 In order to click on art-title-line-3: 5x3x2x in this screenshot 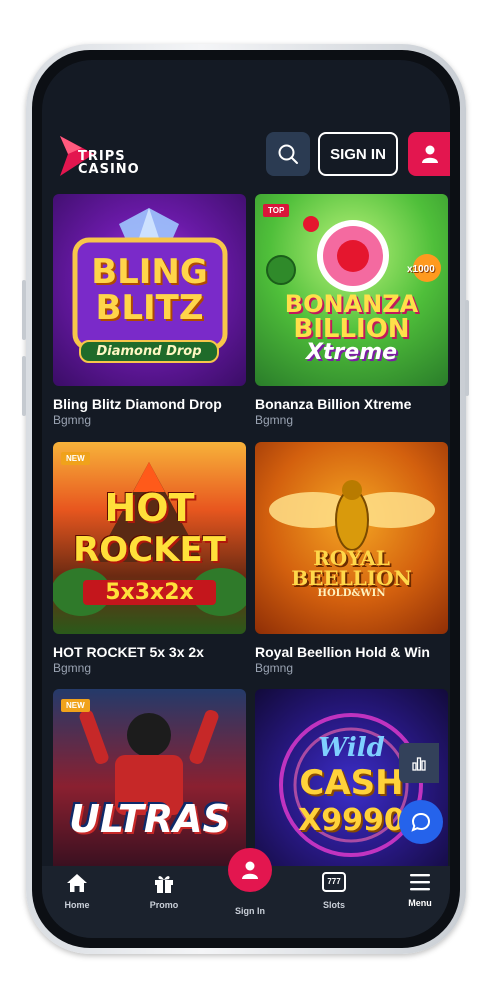, I will do `click(149, 592)`.